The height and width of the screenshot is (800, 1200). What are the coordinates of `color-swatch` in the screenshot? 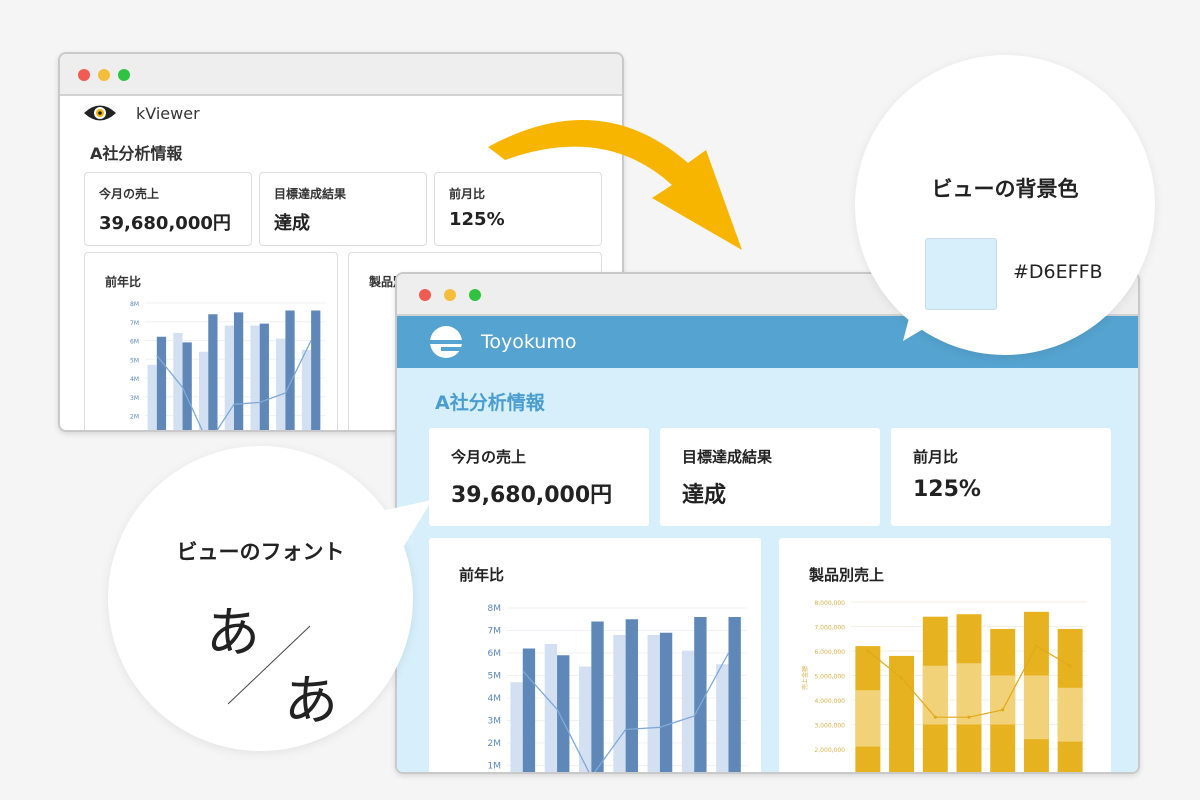 It's located at (961, 274).